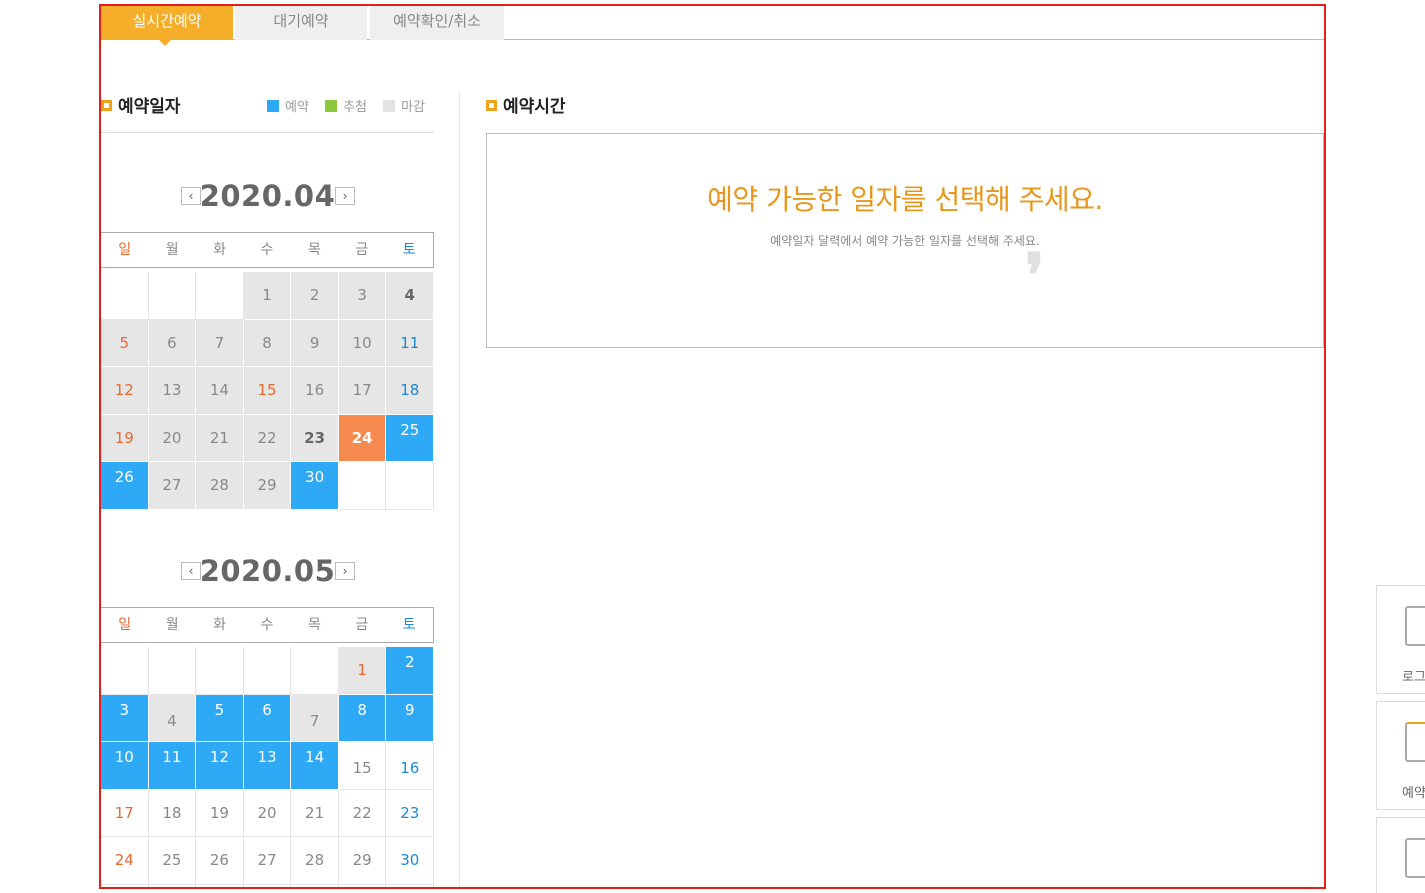 The image size is (1425, 893). Describe the element at coordinates (172, 625) in the screenshot. I see `weekday-label: 월` at that location.